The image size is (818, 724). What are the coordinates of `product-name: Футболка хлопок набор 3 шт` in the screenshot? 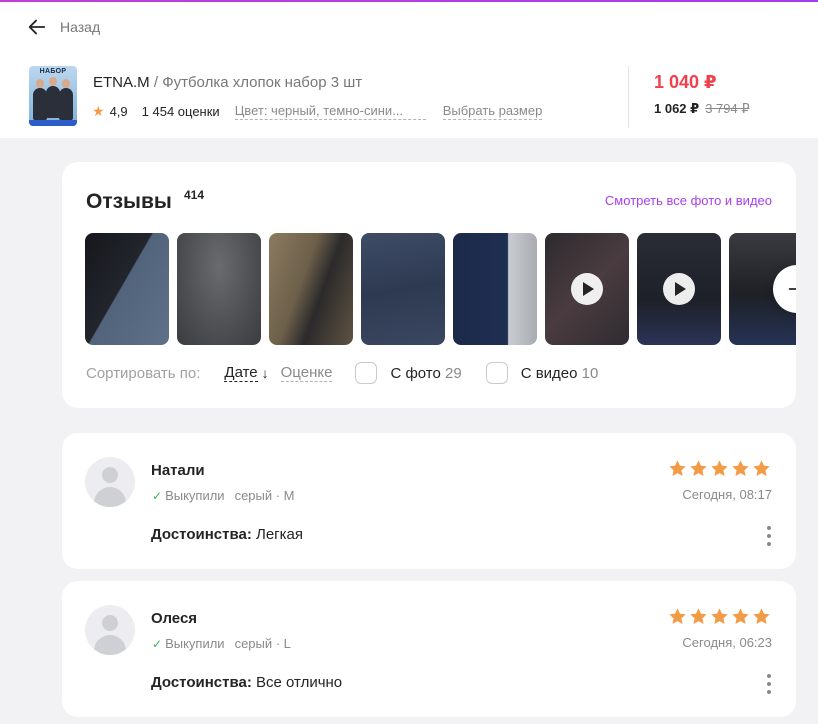 It's located at (262, 82).